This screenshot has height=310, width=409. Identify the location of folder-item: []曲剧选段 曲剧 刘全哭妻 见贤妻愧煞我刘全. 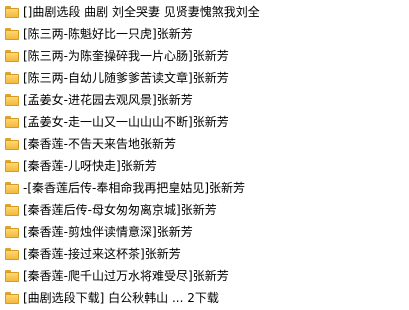
(204, 13).